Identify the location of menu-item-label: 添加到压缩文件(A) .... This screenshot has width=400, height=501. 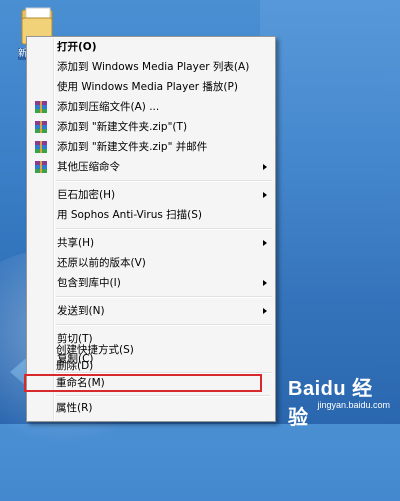
(108, 107).